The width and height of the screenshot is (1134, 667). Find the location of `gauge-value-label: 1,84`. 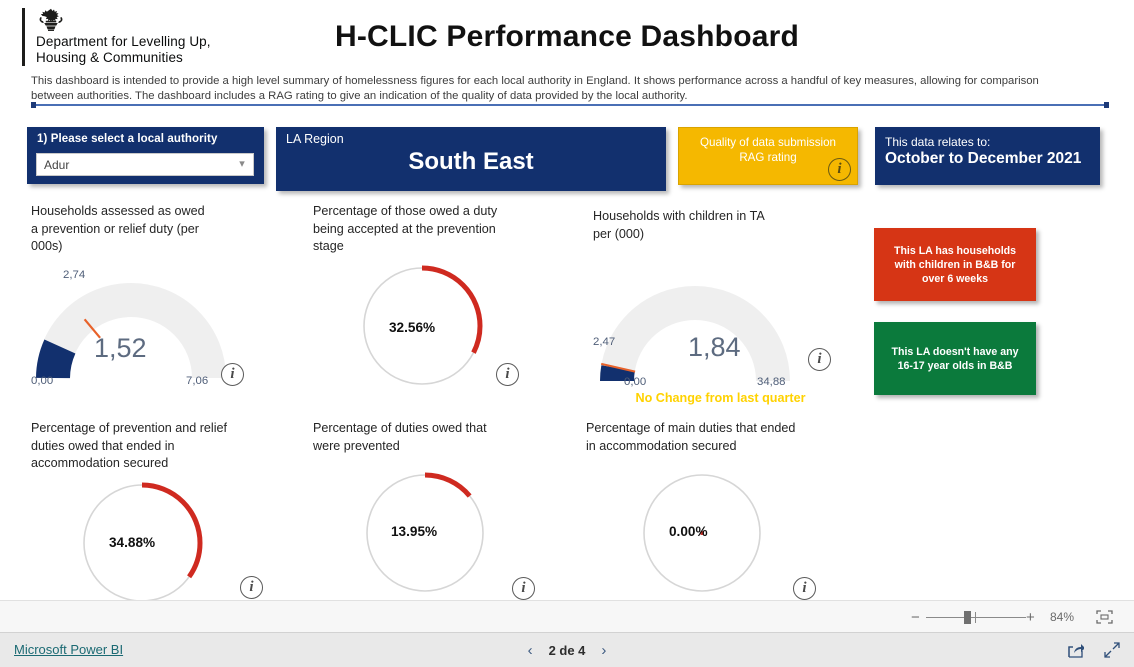

gauge-value-label: 1,84 is located at coordinates (714, 347).